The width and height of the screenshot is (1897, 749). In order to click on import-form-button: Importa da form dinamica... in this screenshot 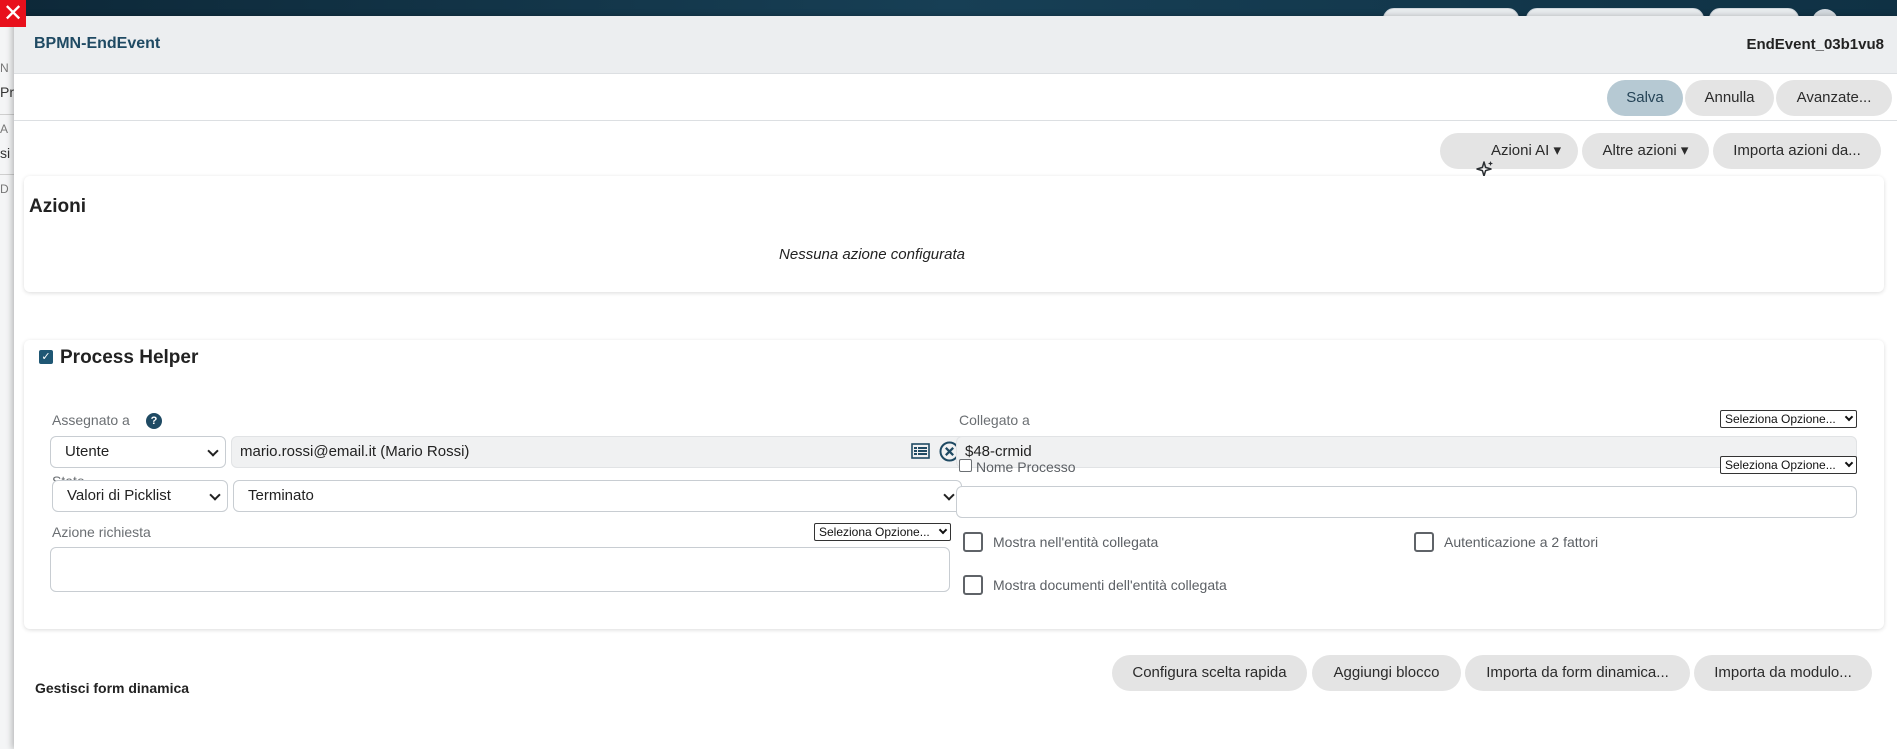, I will do `click(1577, 673)`.